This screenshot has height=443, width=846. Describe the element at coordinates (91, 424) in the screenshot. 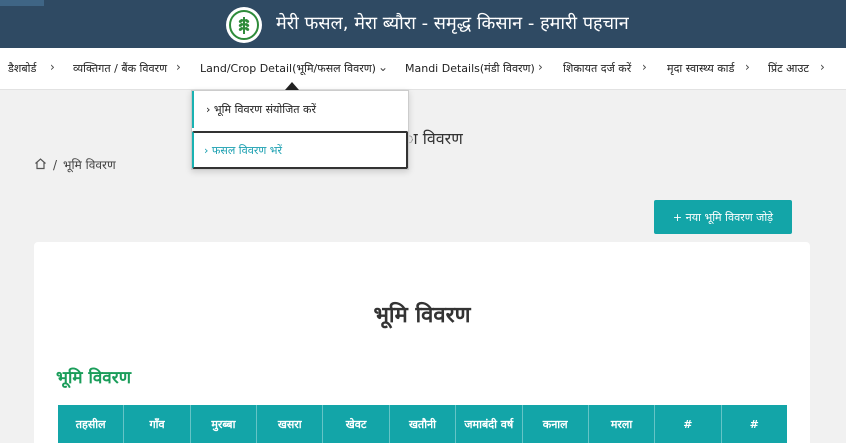

I see `column-header-tehsil: तहसील` at that location.